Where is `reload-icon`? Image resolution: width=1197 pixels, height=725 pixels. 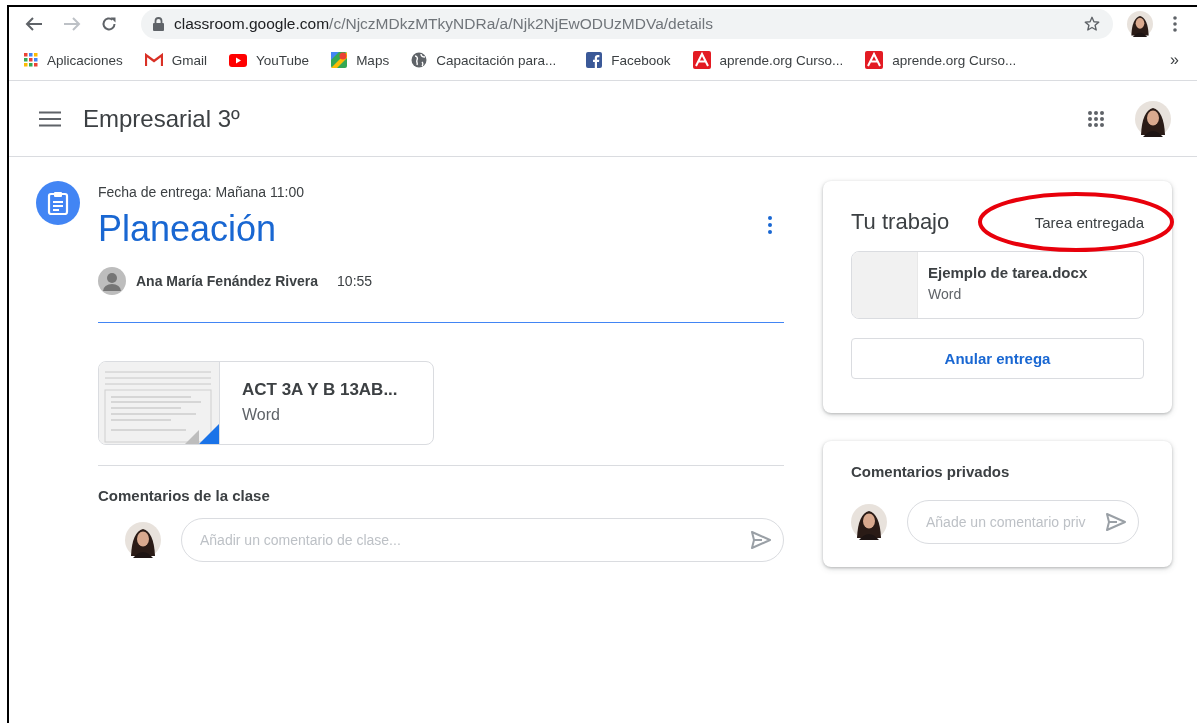 reload-icon is located at coordinates (109, 23).